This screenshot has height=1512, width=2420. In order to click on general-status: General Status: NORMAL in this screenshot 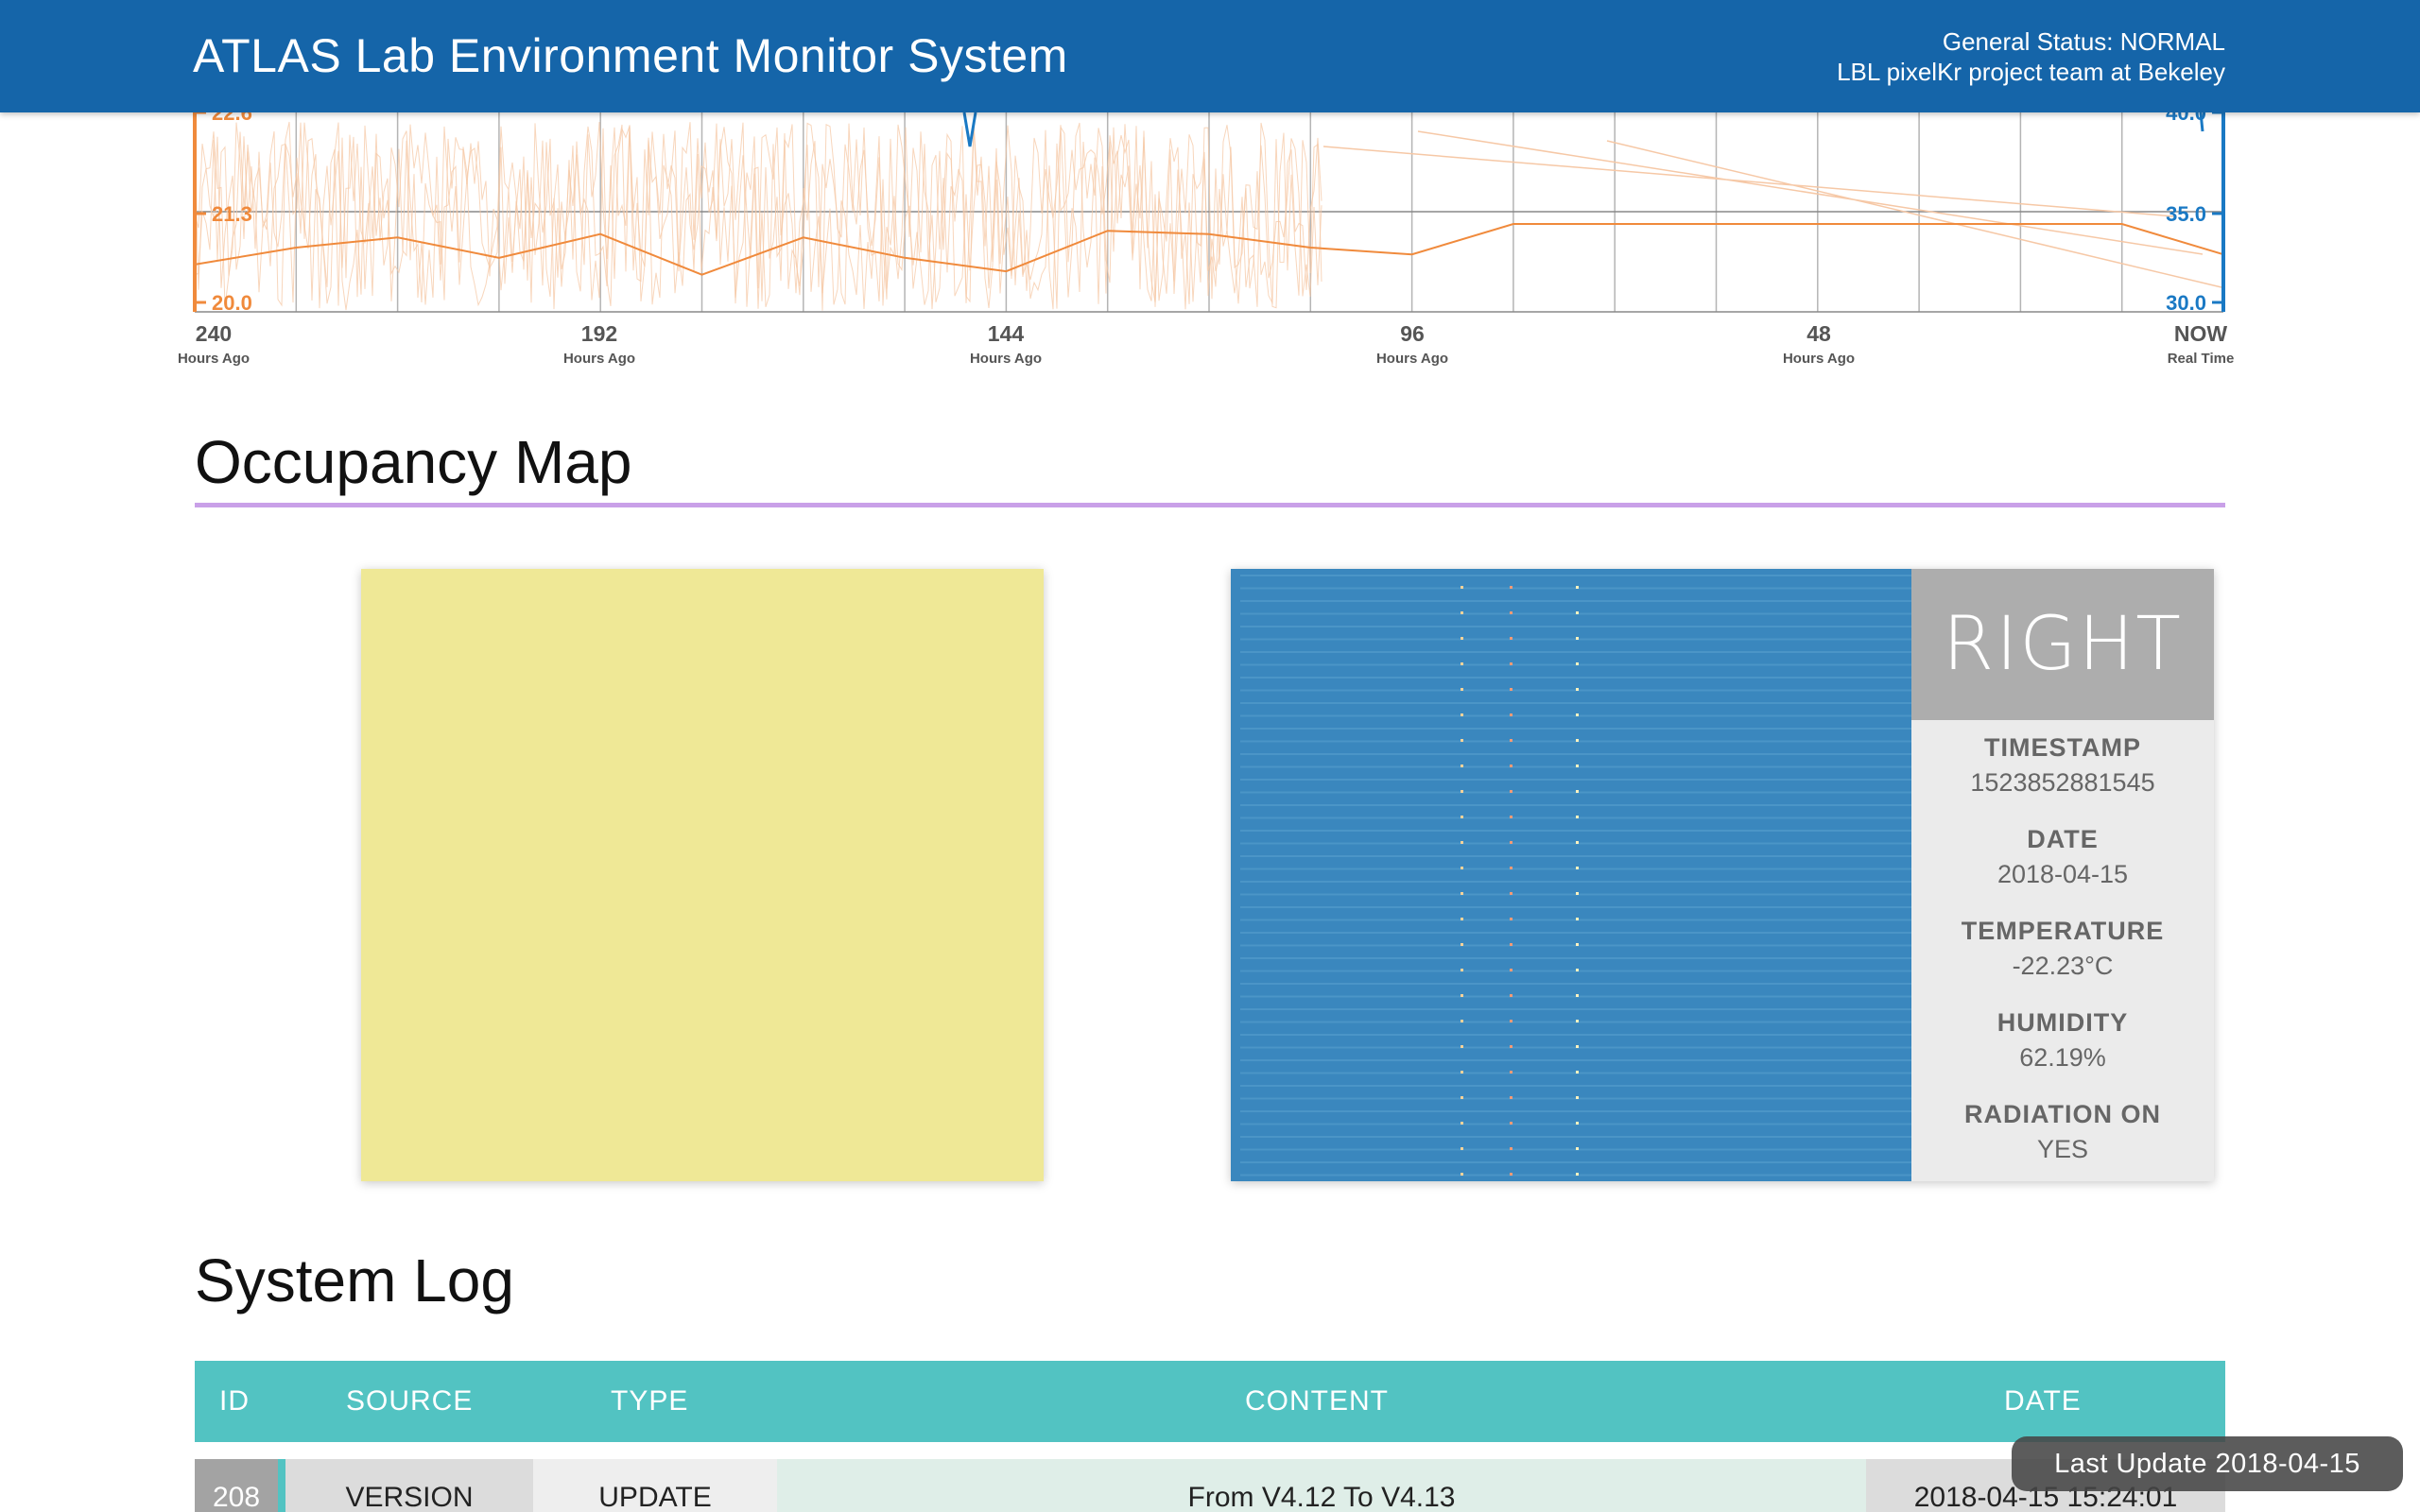, I will do `click(2083, 41)`.